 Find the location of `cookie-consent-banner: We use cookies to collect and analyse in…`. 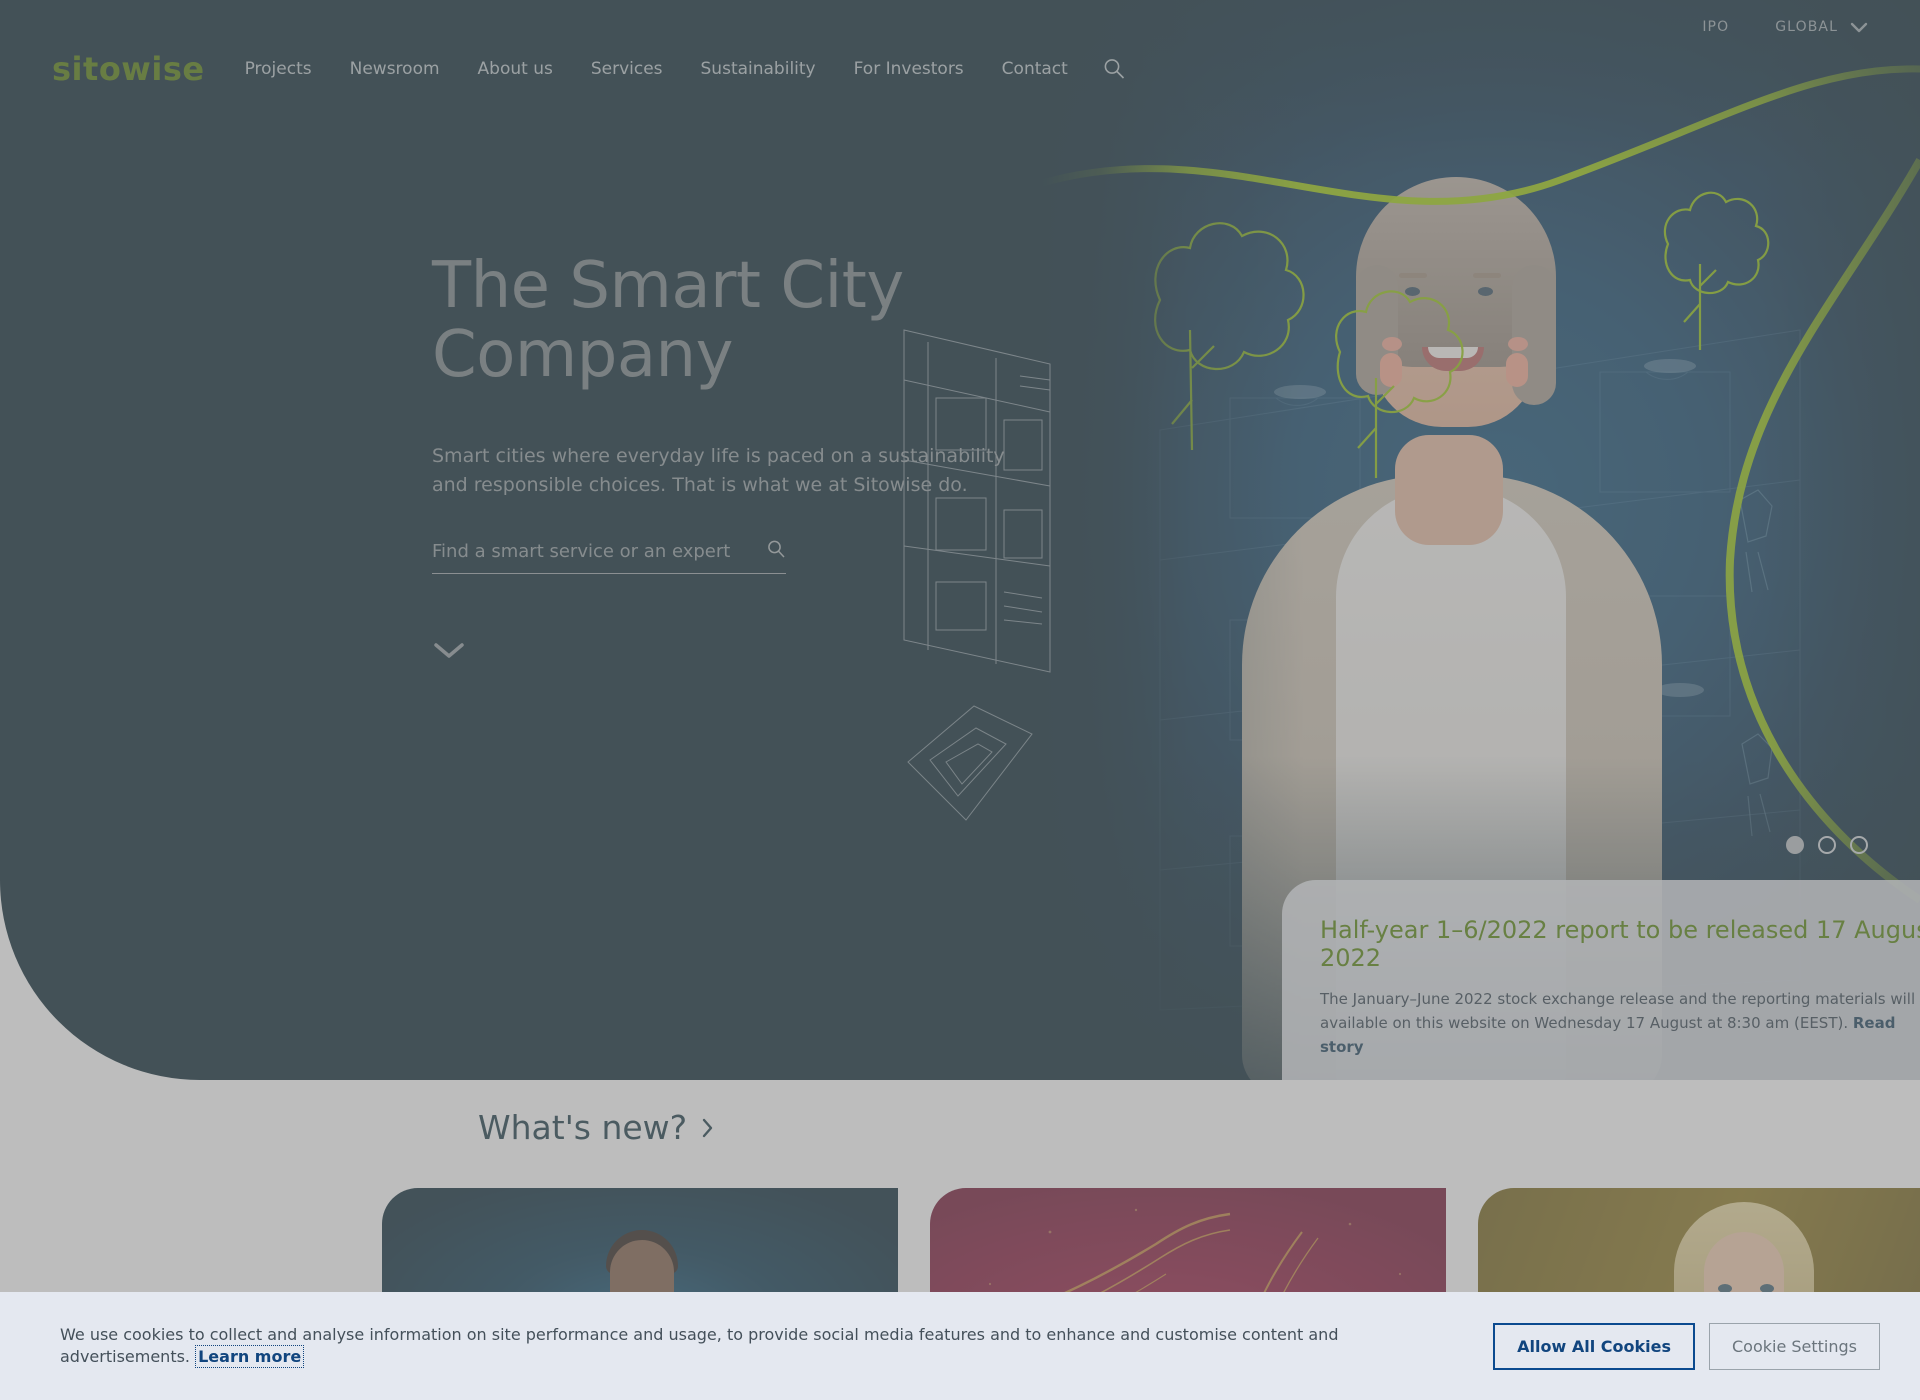

cookie-consent-banner: We use cookies to collect and analyse in… is located at coordinates (960, 1346).